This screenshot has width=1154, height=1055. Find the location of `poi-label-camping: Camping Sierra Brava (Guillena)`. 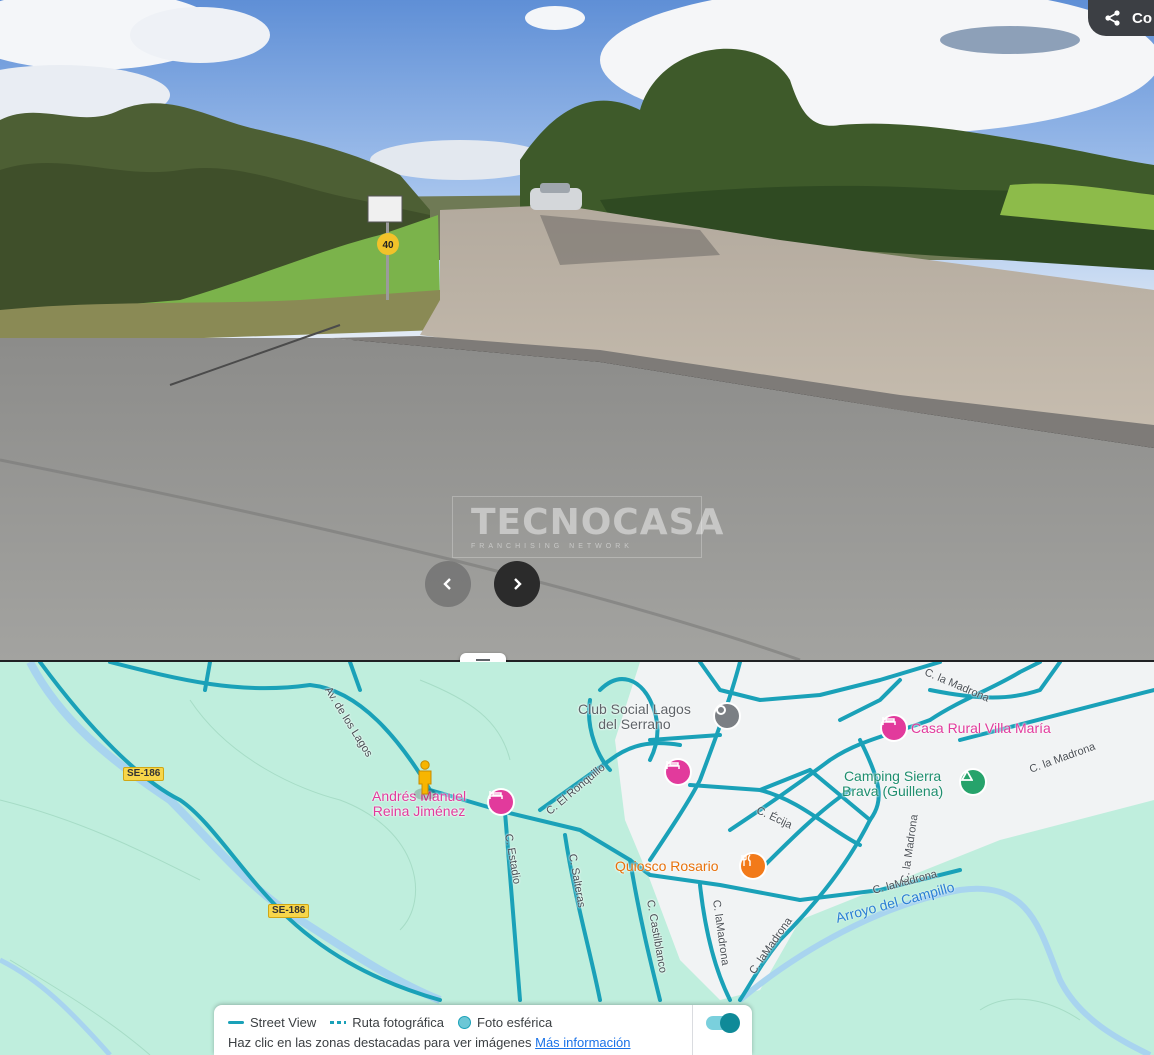

poi-label-camping: Camping Sierra Brava (Guillena) is located at coordinates (892, 784).